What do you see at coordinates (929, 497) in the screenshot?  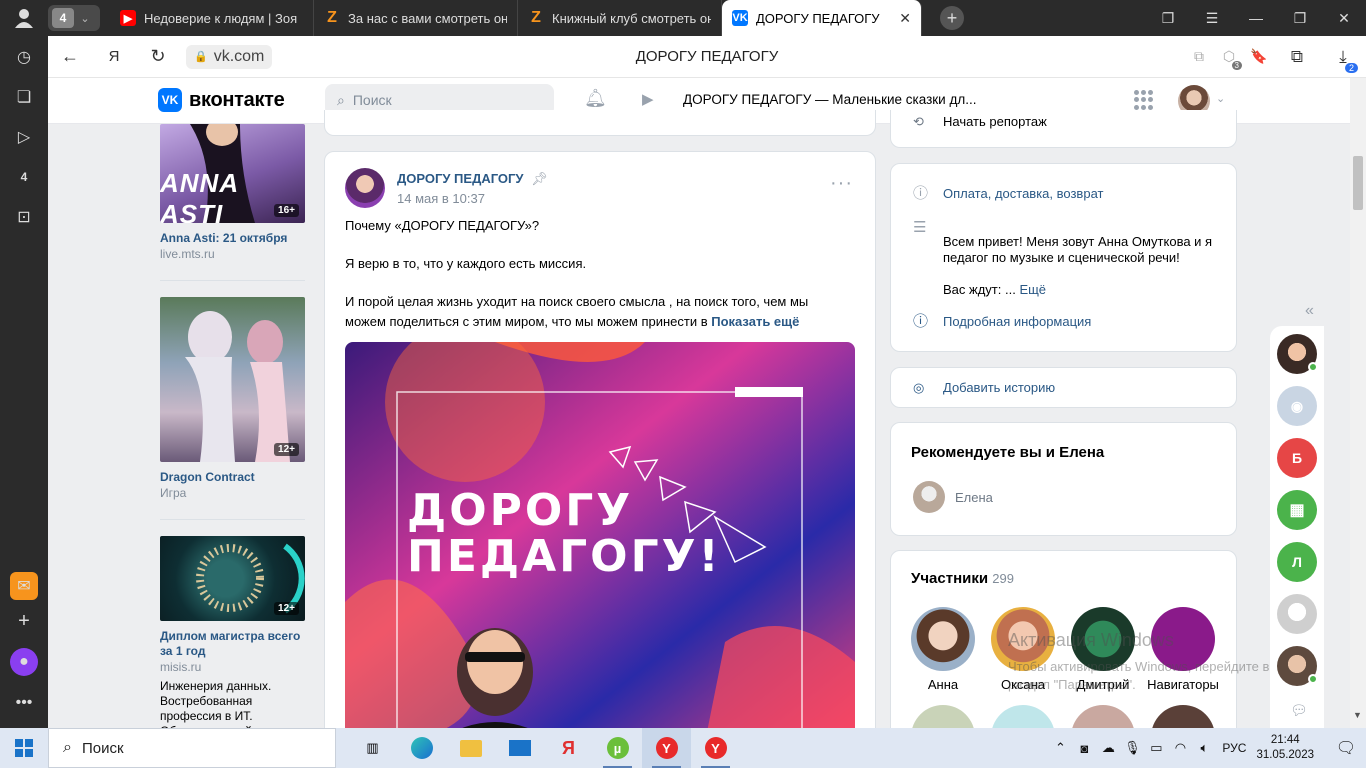 I see `friend-avatar` at bounding box center [929, 497].